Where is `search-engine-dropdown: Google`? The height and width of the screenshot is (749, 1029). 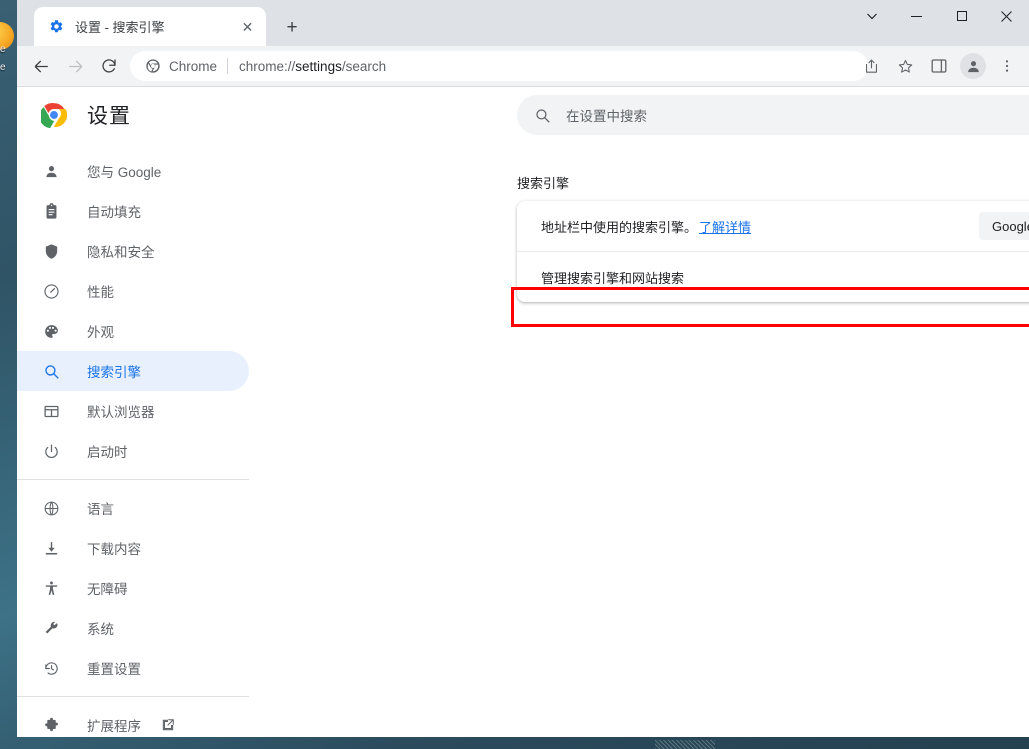
search-engine-dropdown: Google is located at coordinates (1004, 226).